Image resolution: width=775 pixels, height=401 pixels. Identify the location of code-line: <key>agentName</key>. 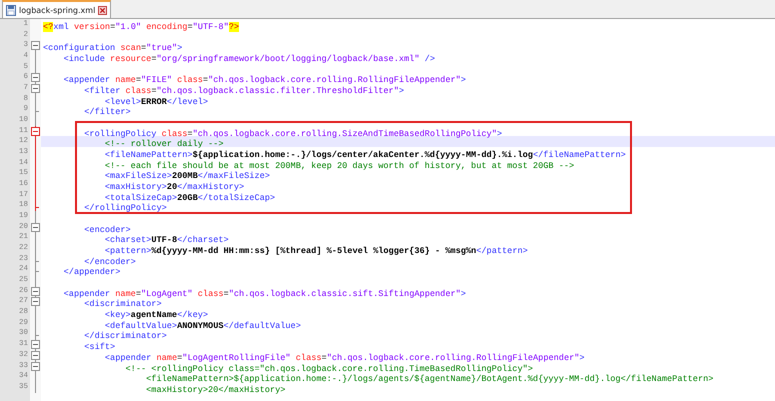
(156, 315).